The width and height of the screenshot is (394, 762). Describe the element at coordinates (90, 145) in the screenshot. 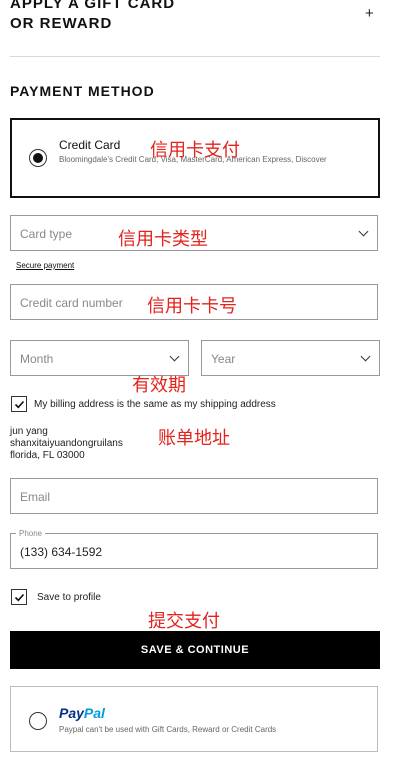

I see `credit-card-label: Credit Card` at that location.